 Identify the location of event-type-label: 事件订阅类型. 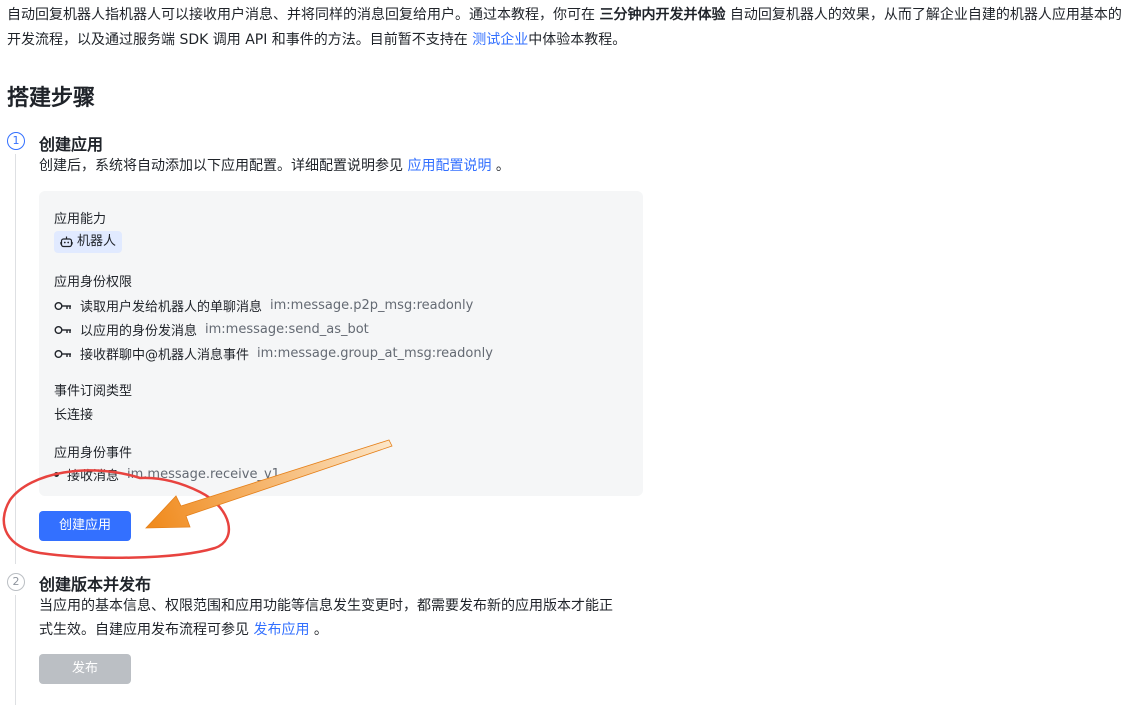
(93, 391).